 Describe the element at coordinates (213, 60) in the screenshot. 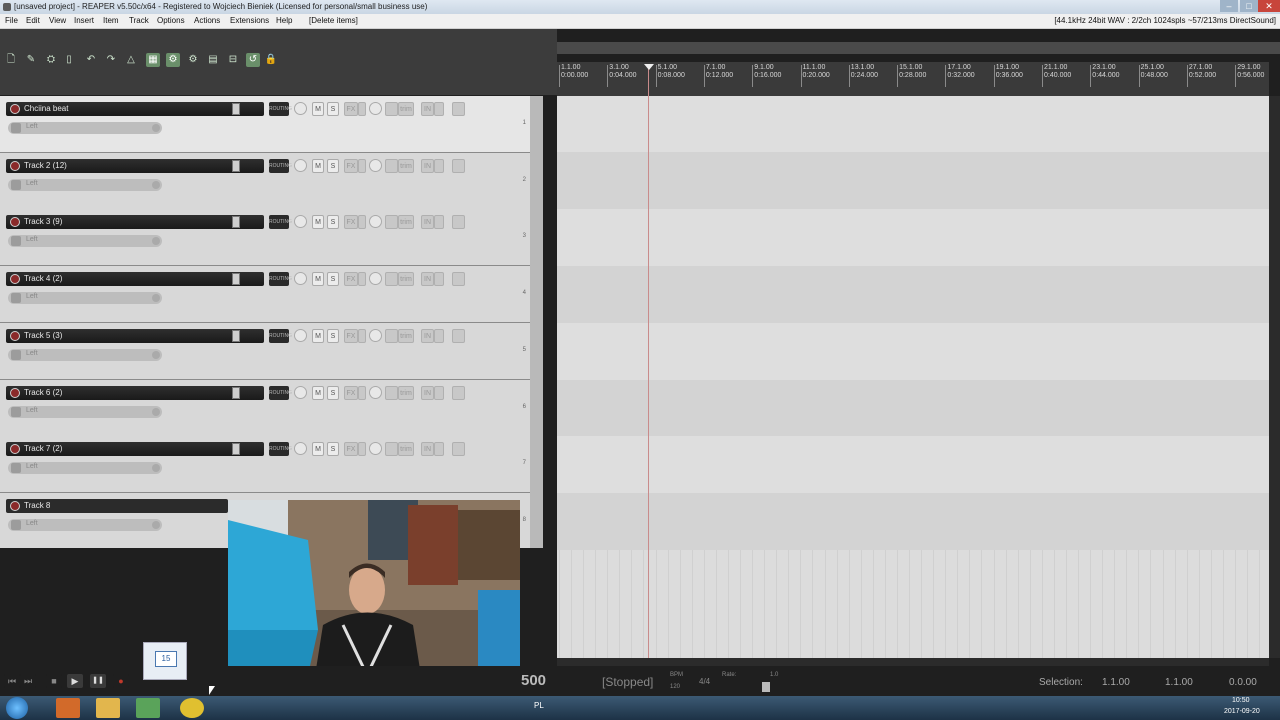

I see `auto-crossfade-icon: ▤` at that location.